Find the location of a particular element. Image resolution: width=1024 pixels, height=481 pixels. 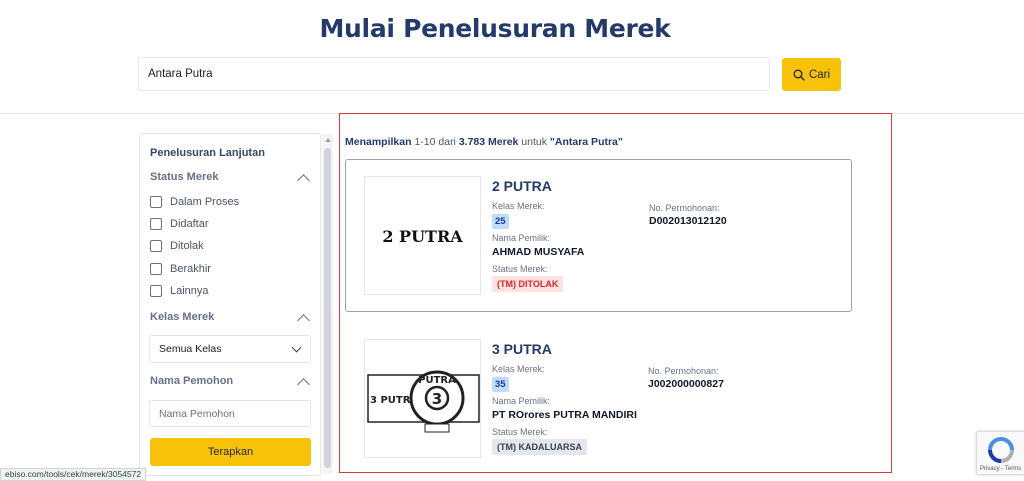

mark-logo: 3 PUTRA 3 PUTRA is located at coordinates (423, 401).